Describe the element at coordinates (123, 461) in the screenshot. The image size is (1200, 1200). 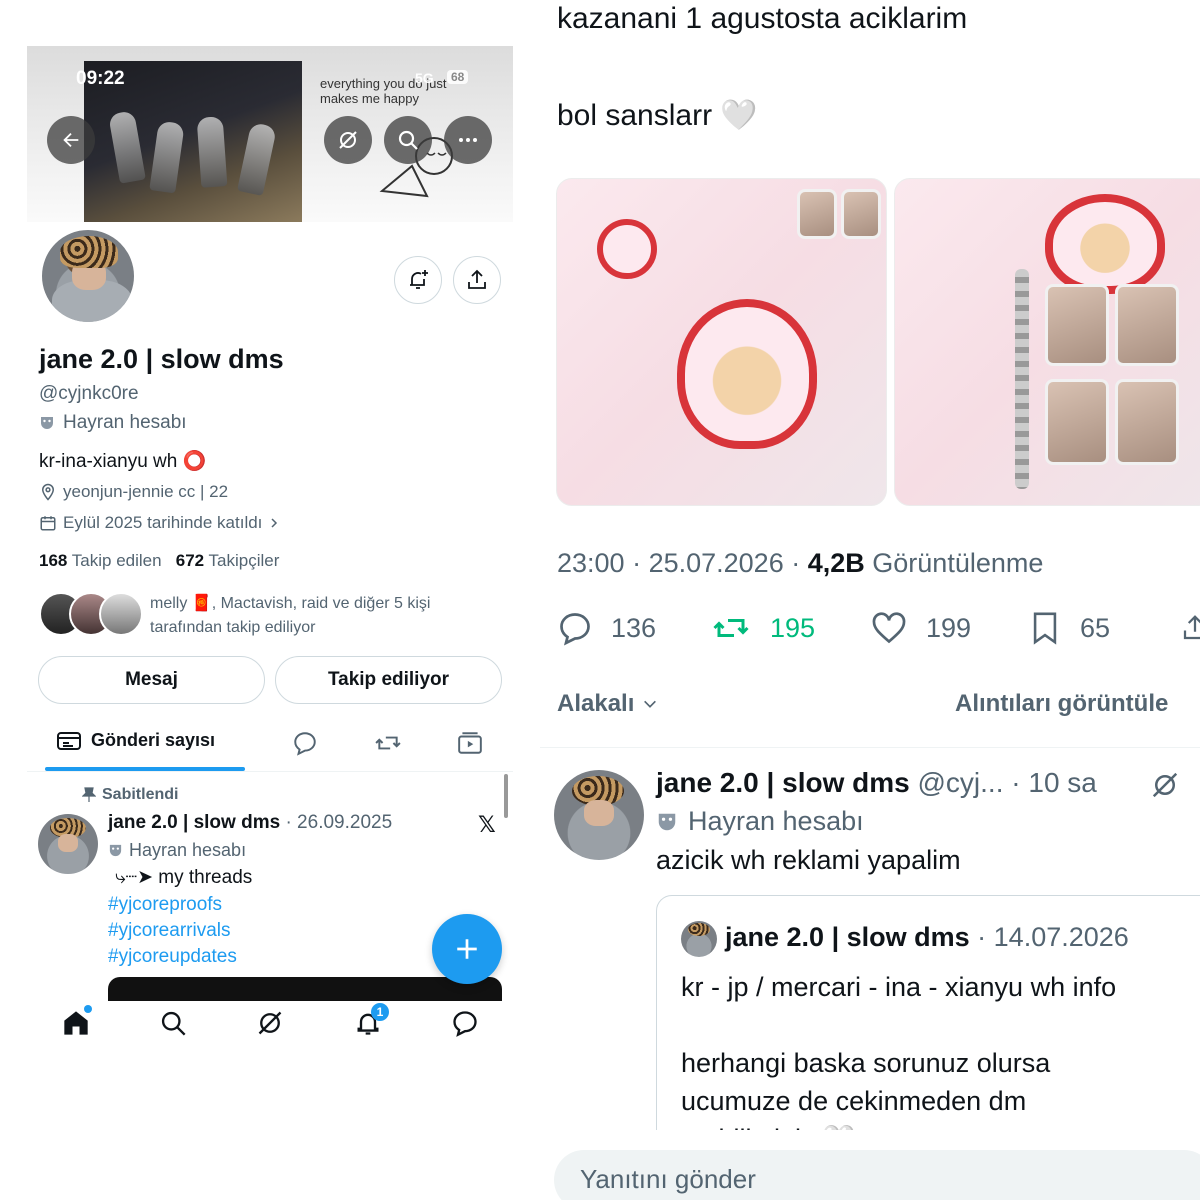
I see `profile-bio: kr-ina-xianyu wh ⭕` at that location.